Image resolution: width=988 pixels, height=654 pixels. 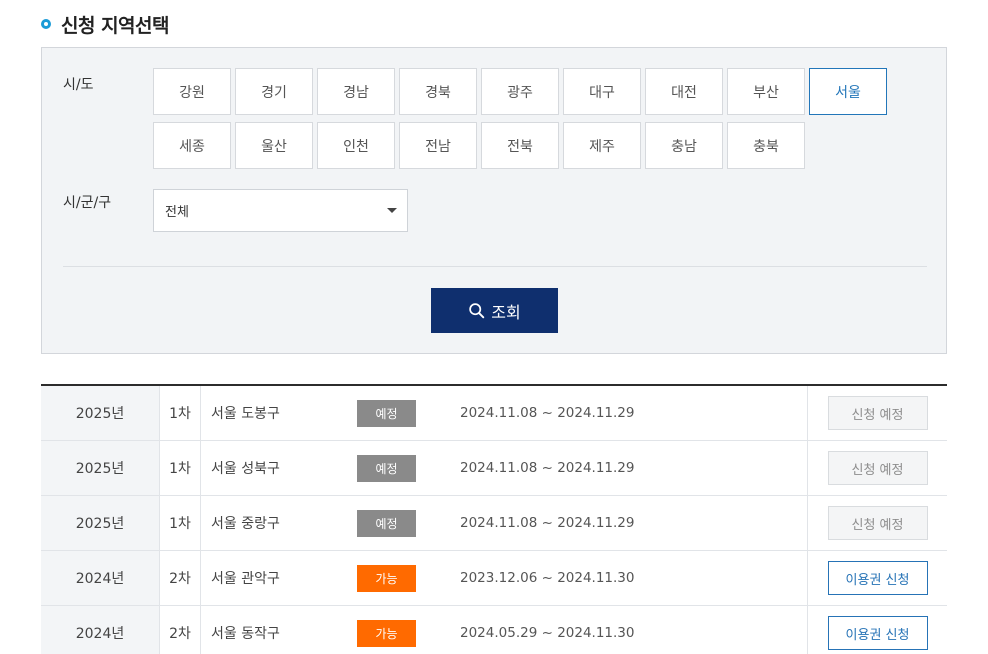 What do you see at coordinates (245, 579) in the screenshot?
I see `area-cell: 서울 관악구` at bounding box center [245, 579].